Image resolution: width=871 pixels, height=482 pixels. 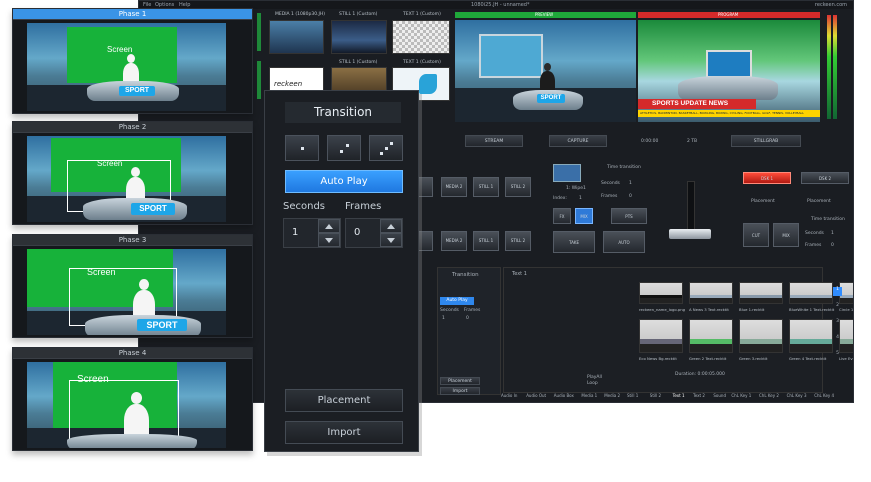 What do you see at coordinates (486, 187) in the screenshot?
I see `source-still1: STILL 1` at bounding box center [486, 187].